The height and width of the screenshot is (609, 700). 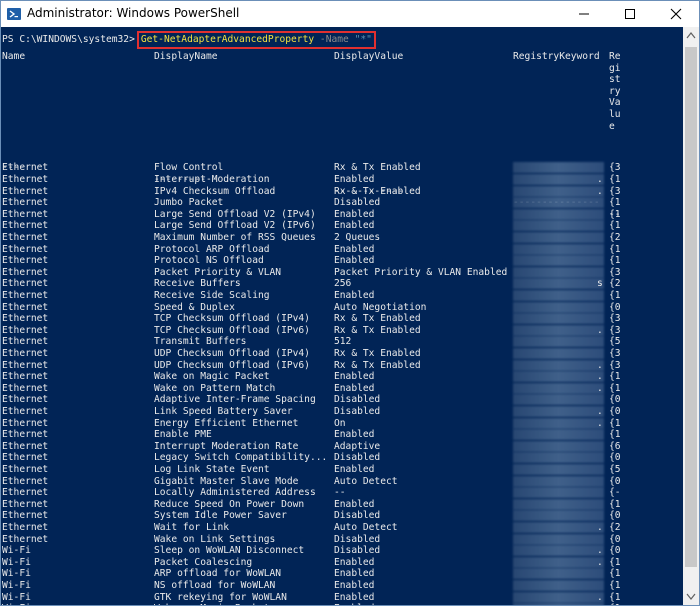 I want to click on close-button, so click(x=676, y=14).